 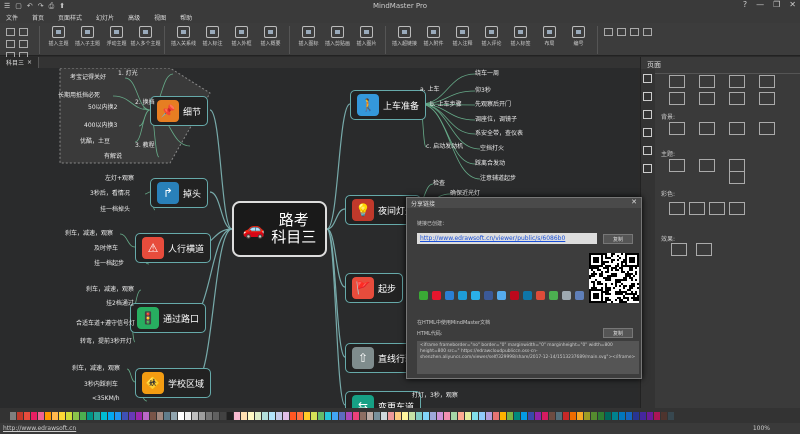 What do you see at coordinates (647, 114) in the screenshot?
I see `style-icon` at bounding box center [647, 114].